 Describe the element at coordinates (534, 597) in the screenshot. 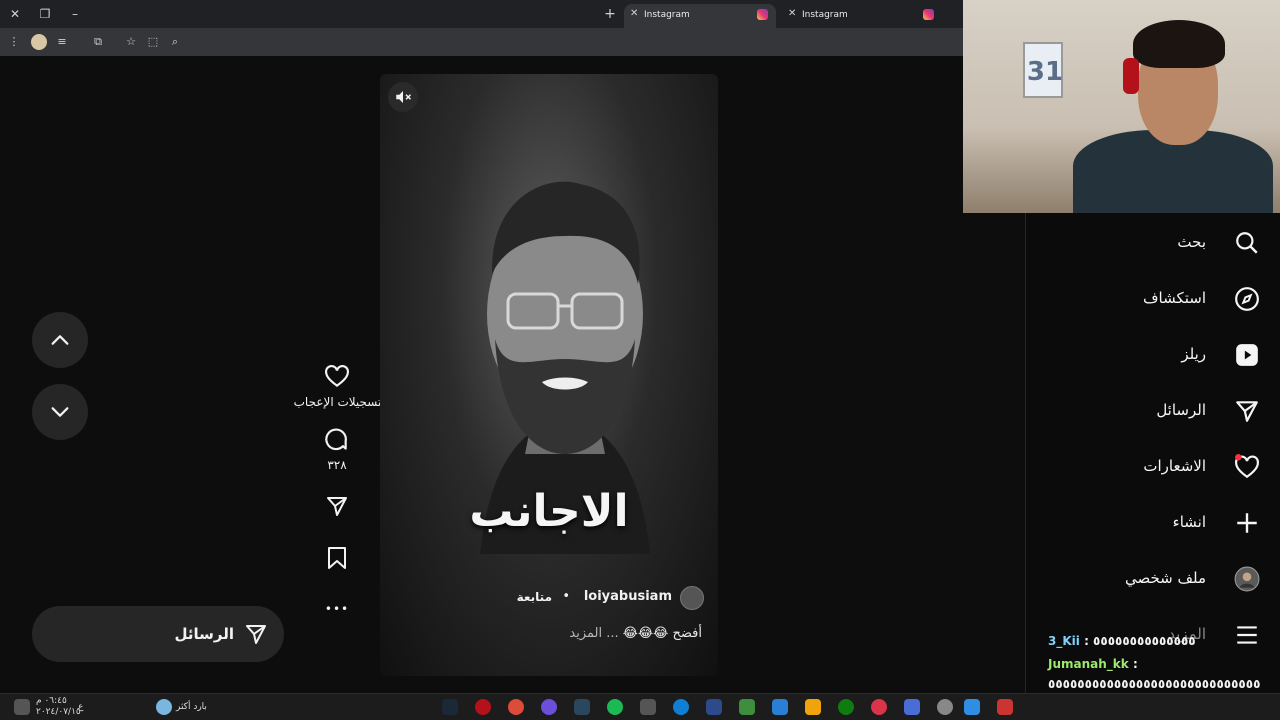

I see `follow-button: متابعة` at that location.